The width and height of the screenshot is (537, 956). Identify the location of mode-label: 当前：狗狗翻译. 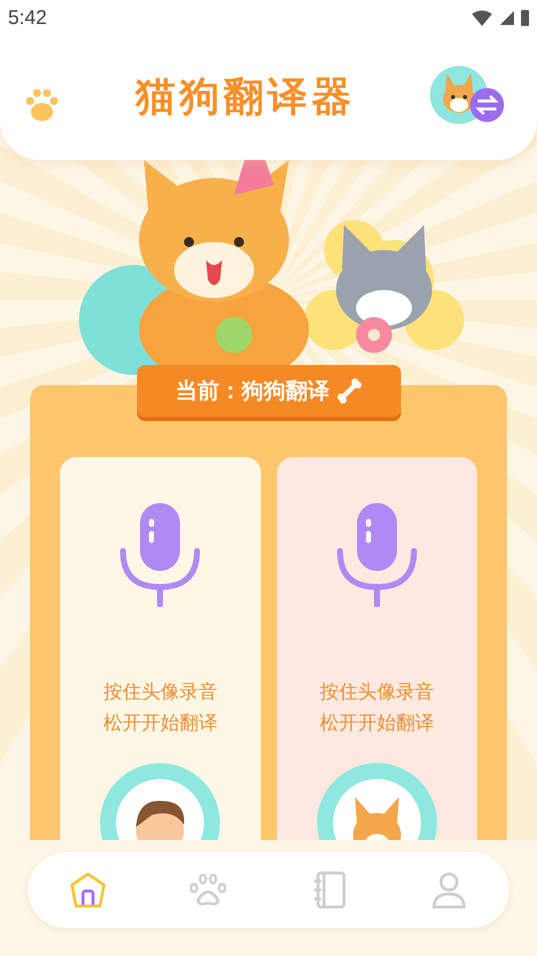
(253, 392).